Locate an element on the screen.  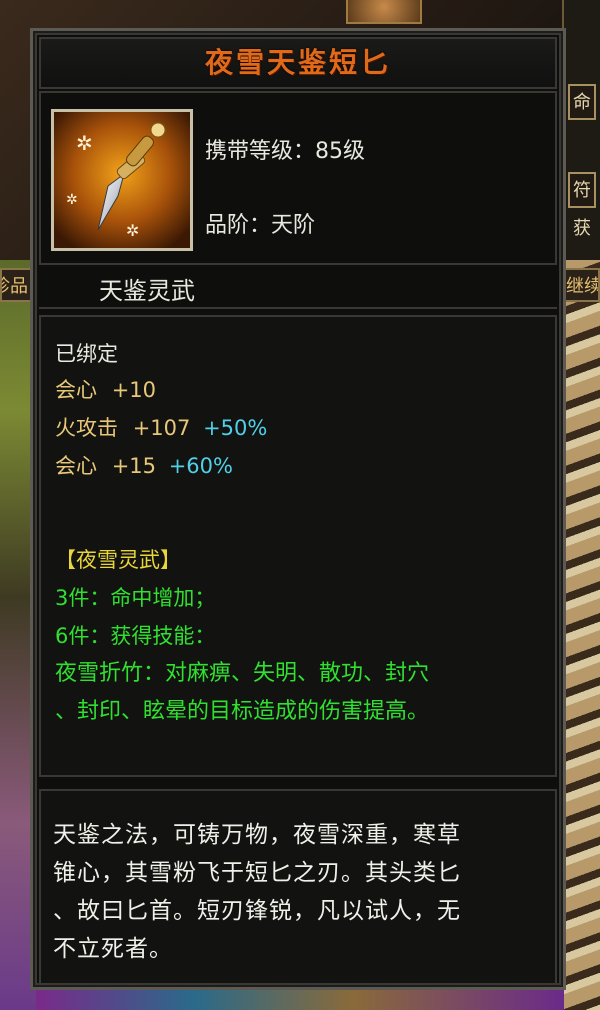
set-effect: 6件：获得技能： is located at coordinates (135, 636).